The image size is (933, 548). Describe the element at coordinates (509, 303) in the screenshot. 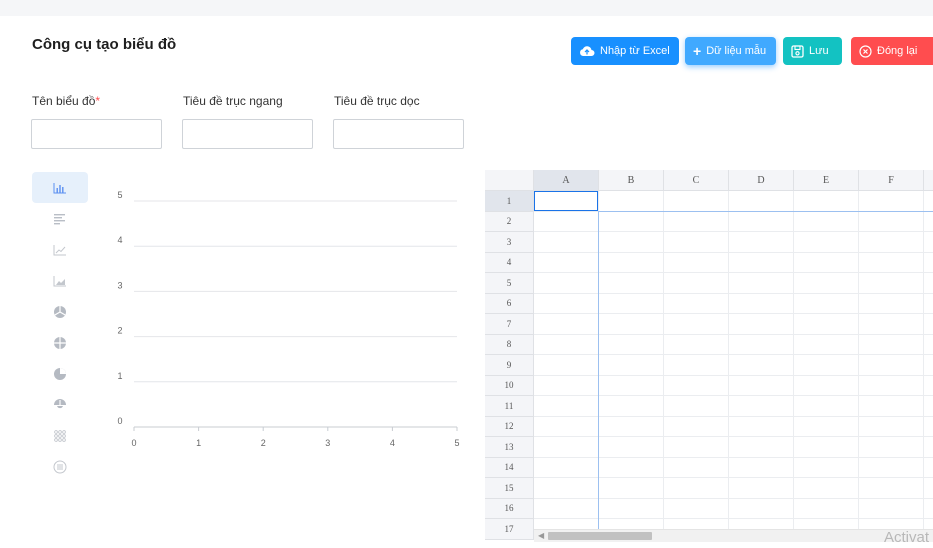

I see `row-header: 6` at that location.